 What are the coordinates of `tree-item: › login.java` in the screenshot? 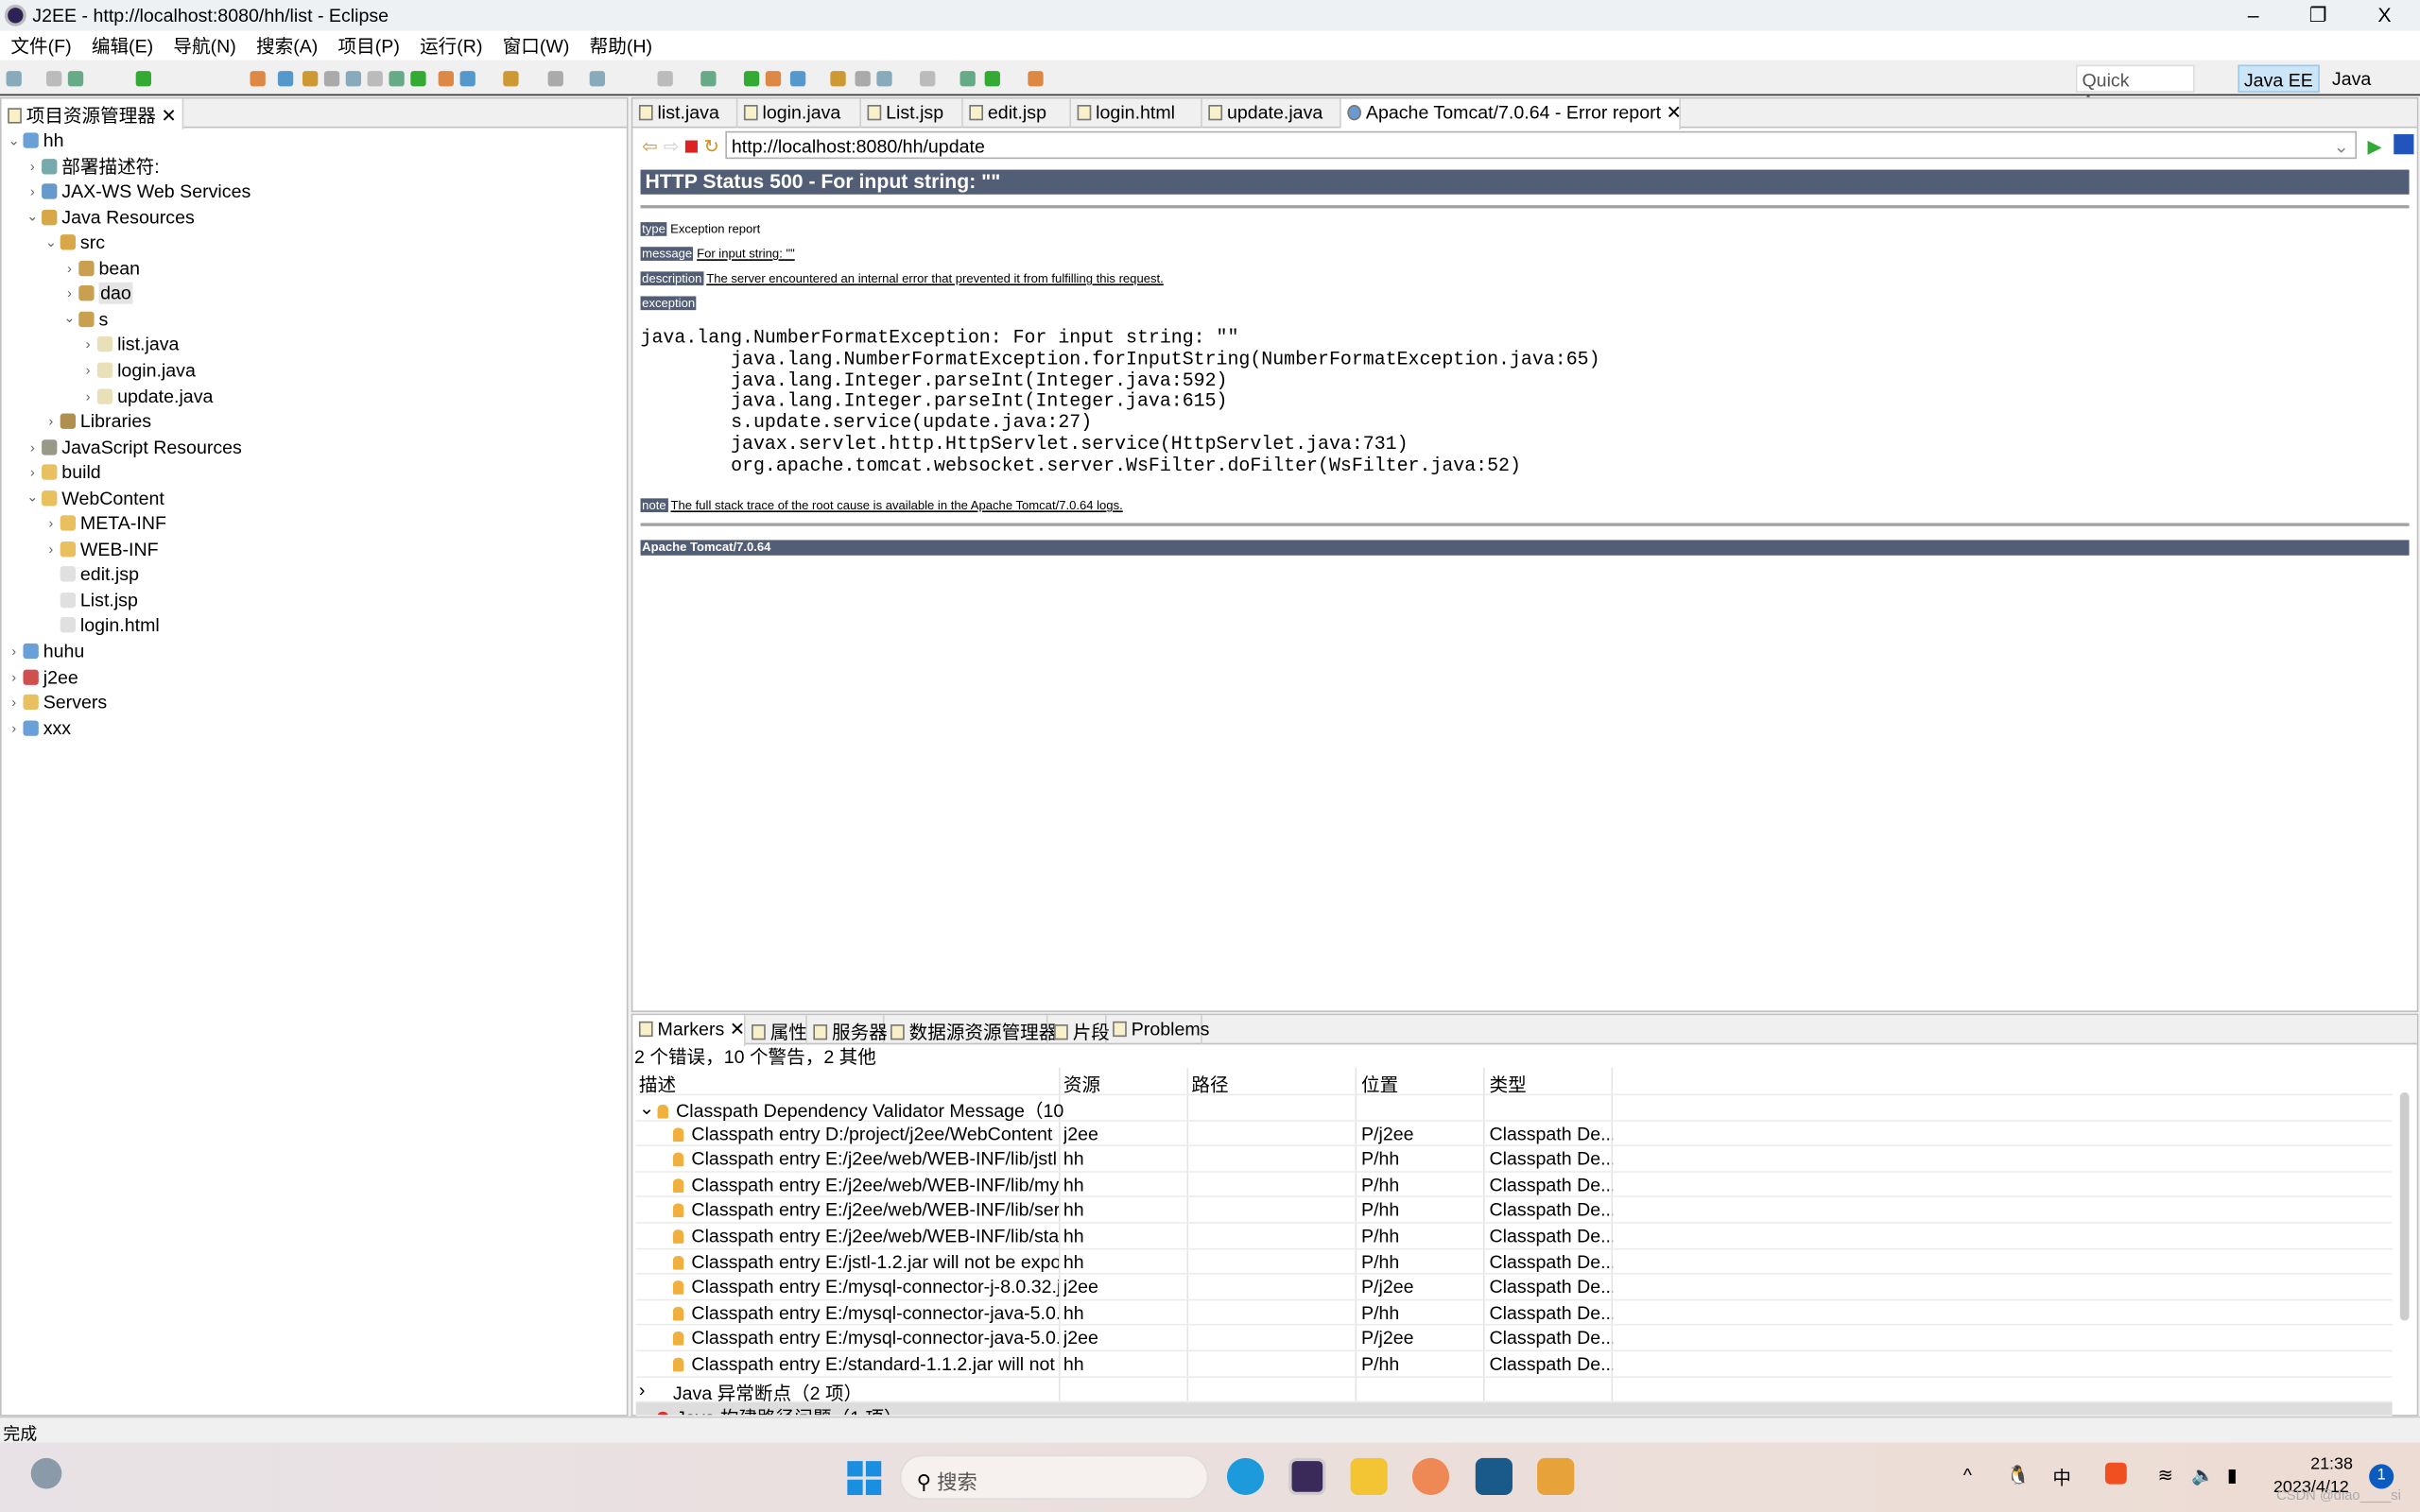 It's located at (137, 370).